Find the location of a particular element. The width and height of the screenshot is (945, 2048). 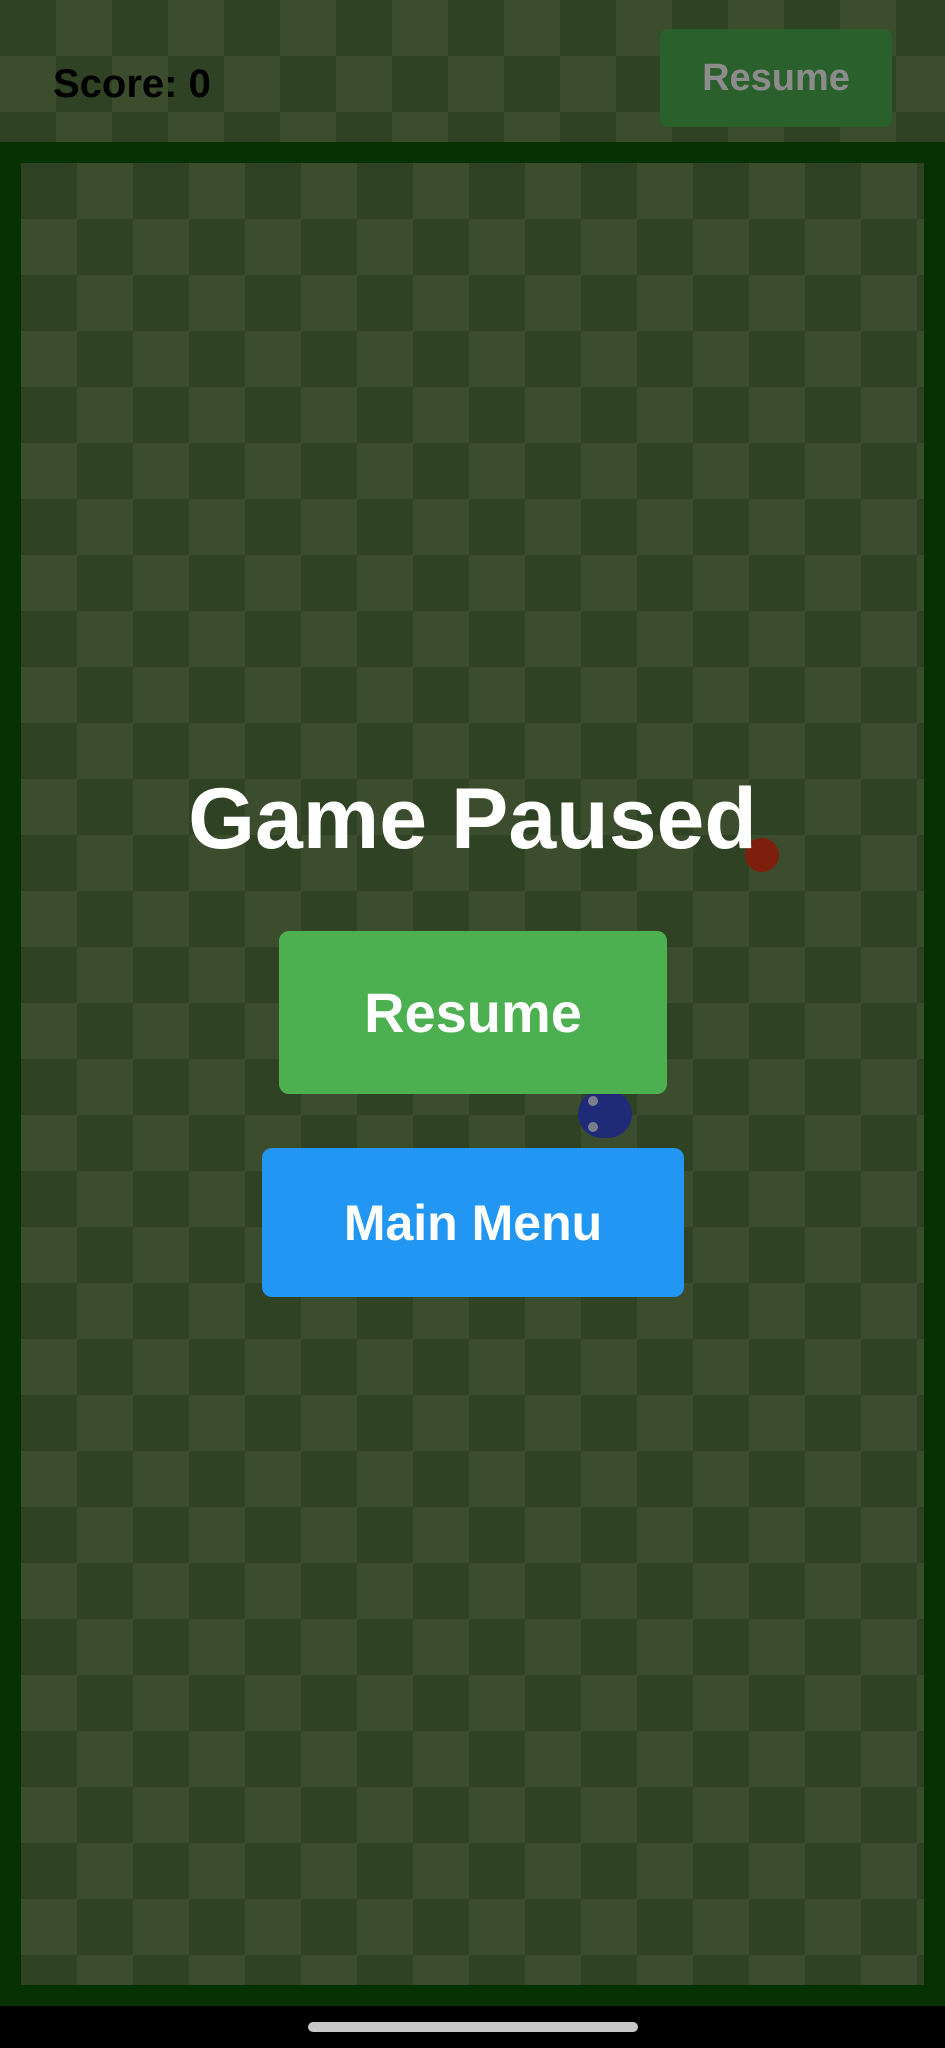

resume-button: Resume is located at coordinates (473, 1012).